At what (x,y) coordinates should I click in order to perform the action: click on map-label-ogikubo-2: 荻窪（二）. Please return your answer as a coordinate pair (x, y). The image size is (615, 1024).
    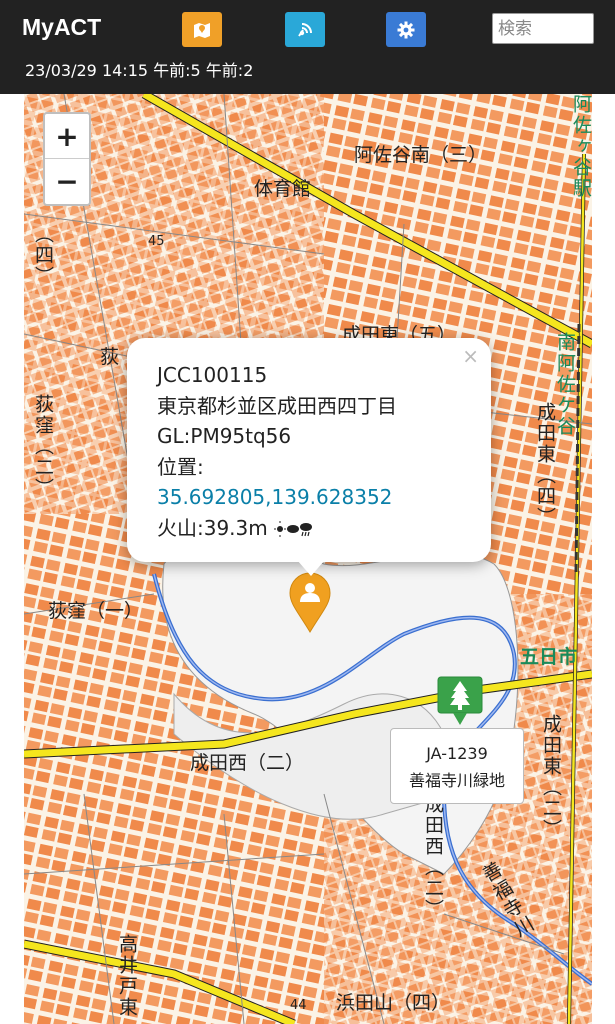
    Looking at the image, I should click on (43, 446).